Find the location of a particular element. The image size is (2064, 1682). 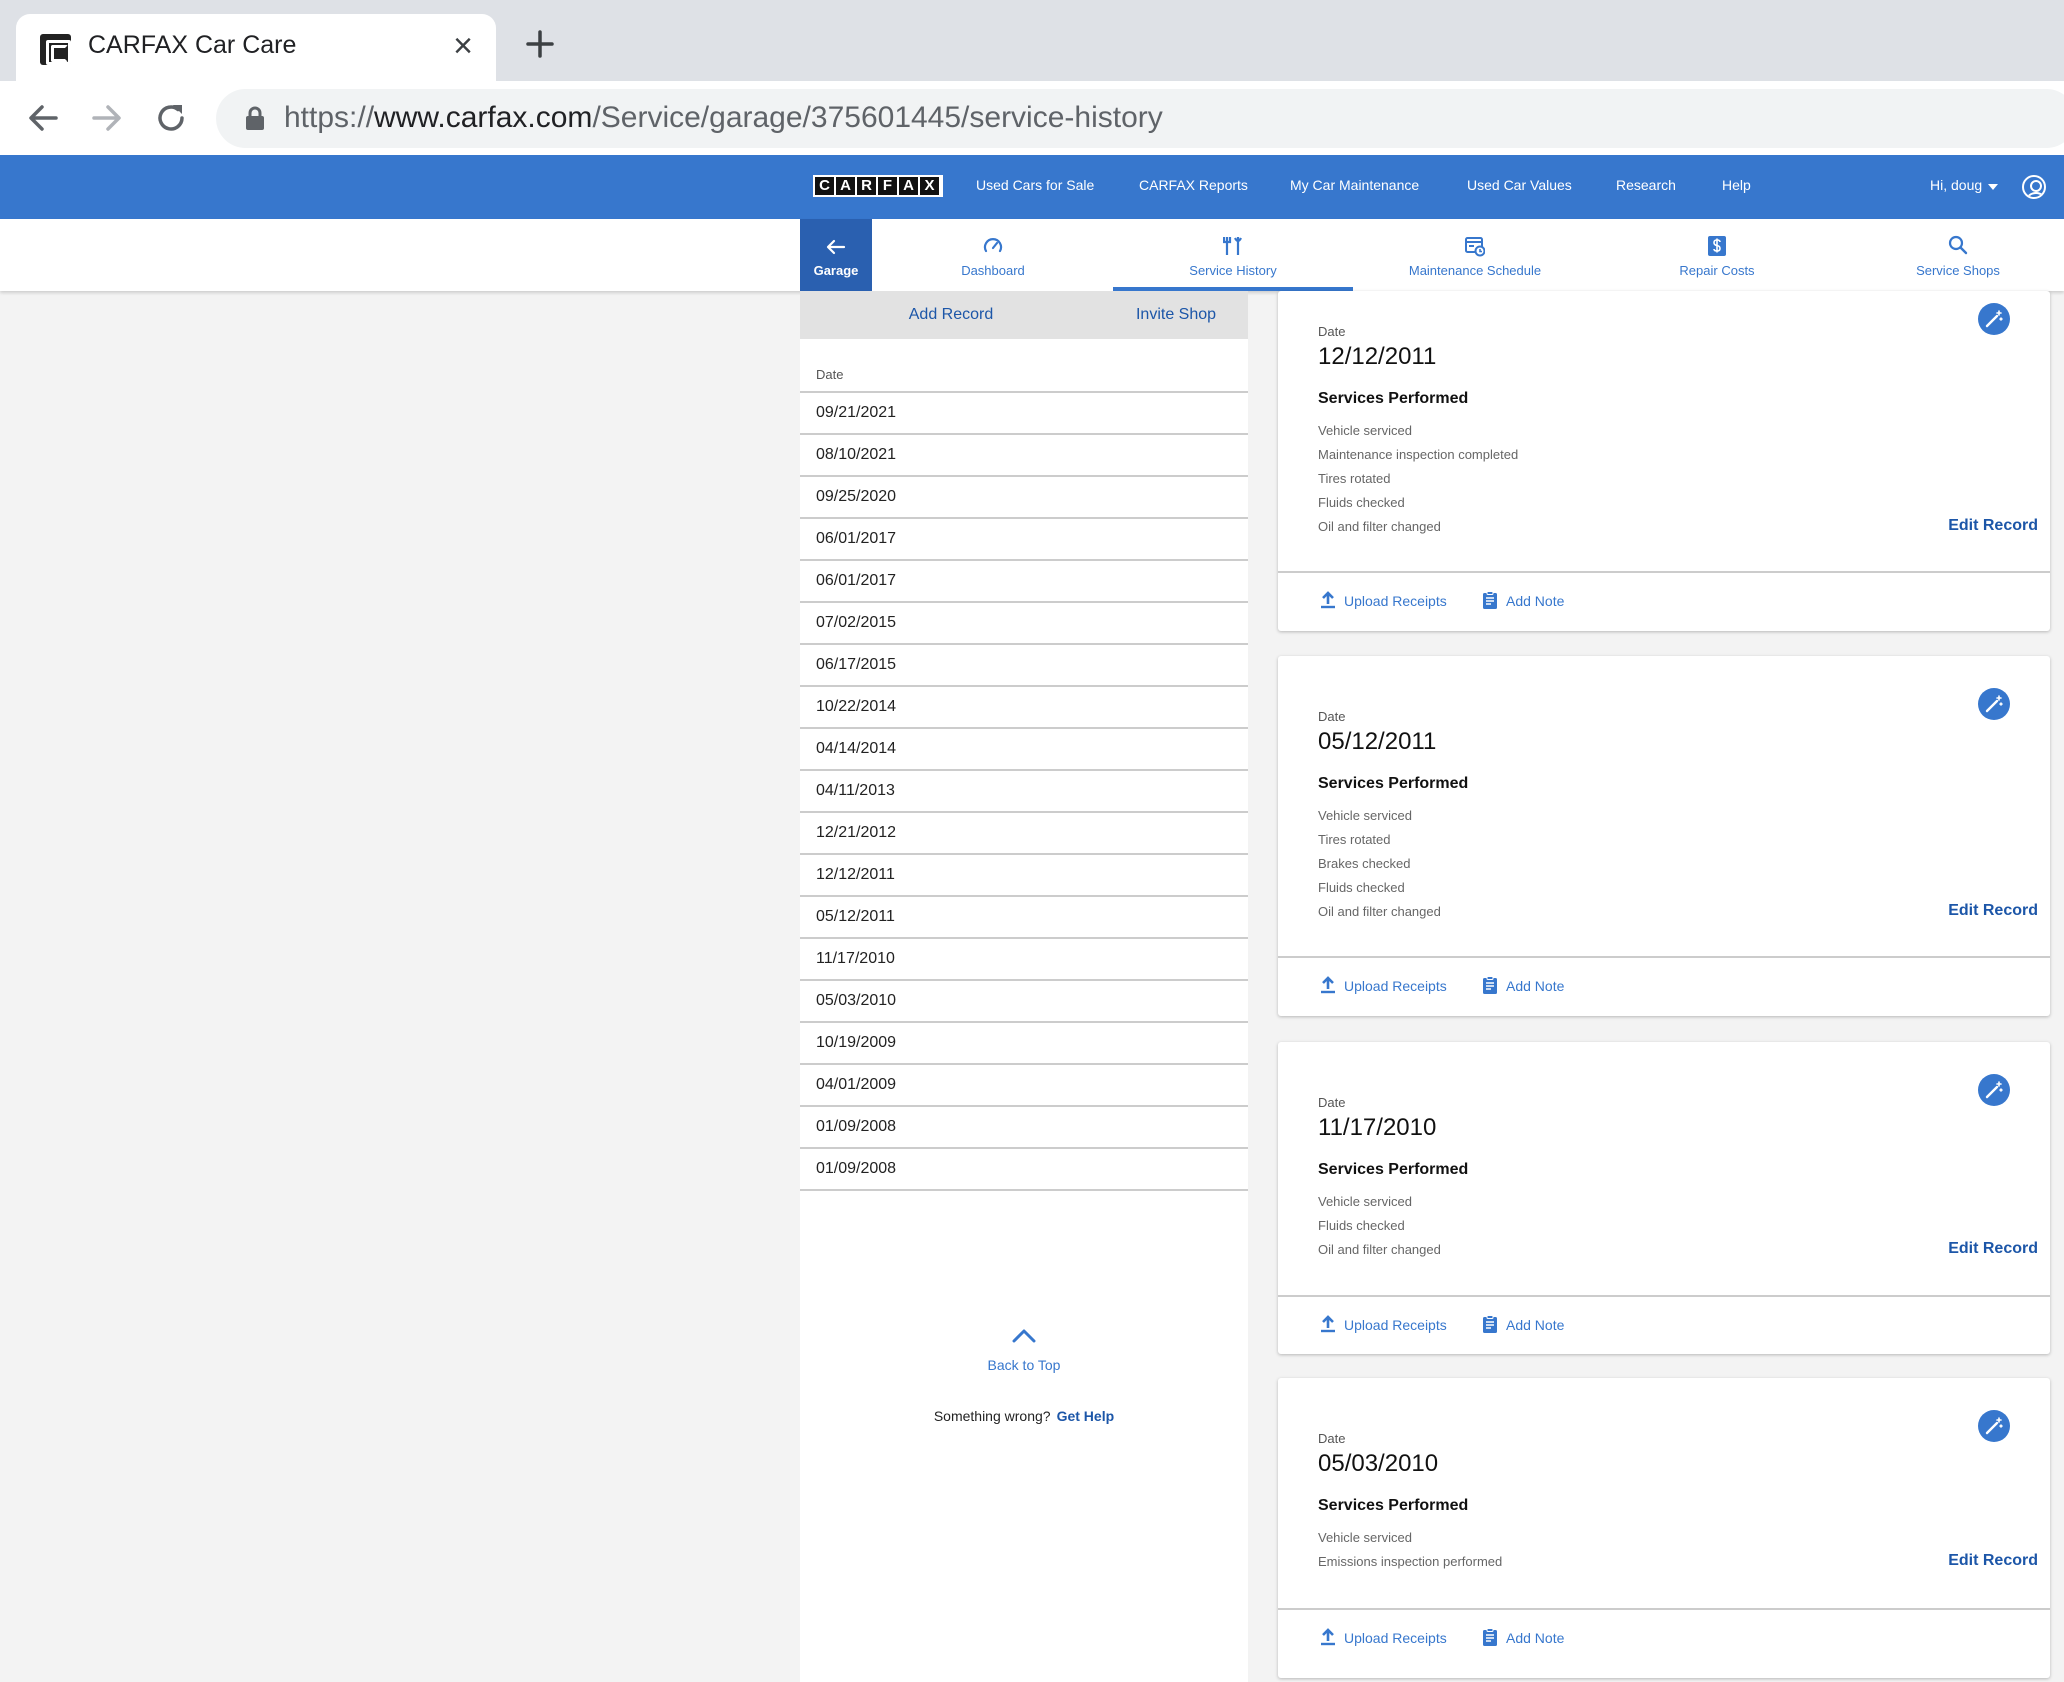

list-item: 06/17/2015 is located at coordinates (1024, 666).